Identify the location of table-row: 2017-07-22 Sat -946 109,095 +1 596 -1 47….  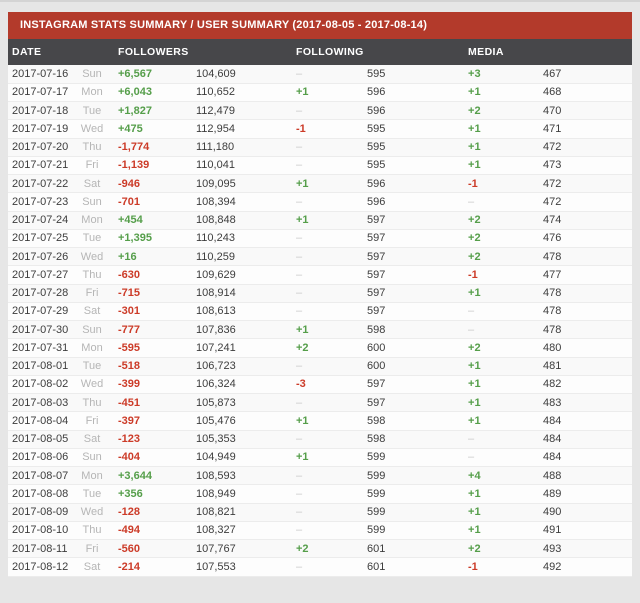
(320, 184).